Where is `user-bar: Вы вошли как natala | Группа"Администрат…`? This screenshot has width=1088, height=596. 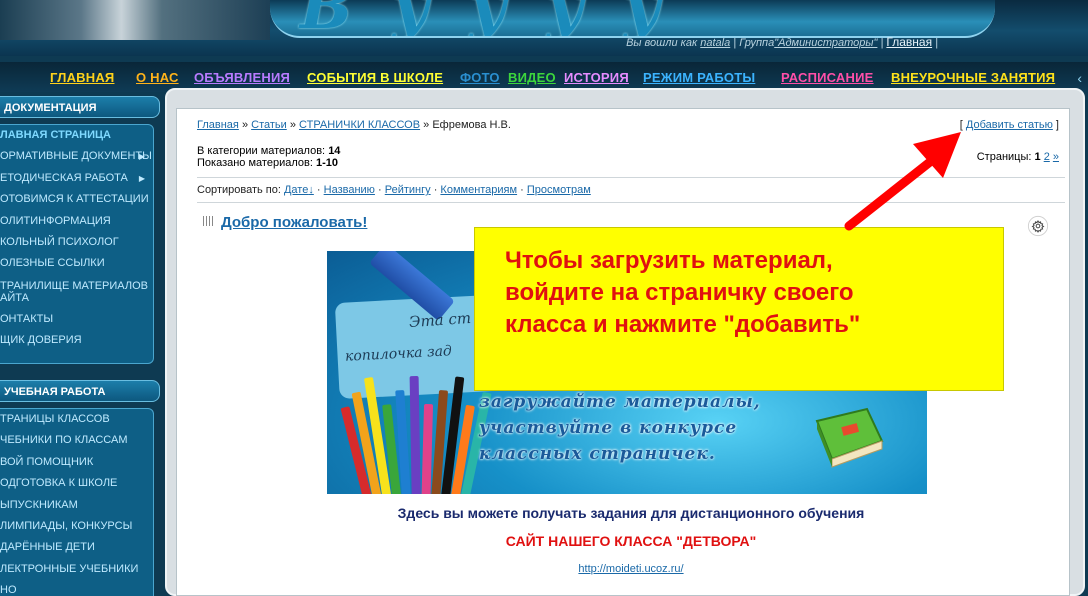 user-bar: Вы вошли как natala | Группа"Администрат… is located at coordinates (782, 42).